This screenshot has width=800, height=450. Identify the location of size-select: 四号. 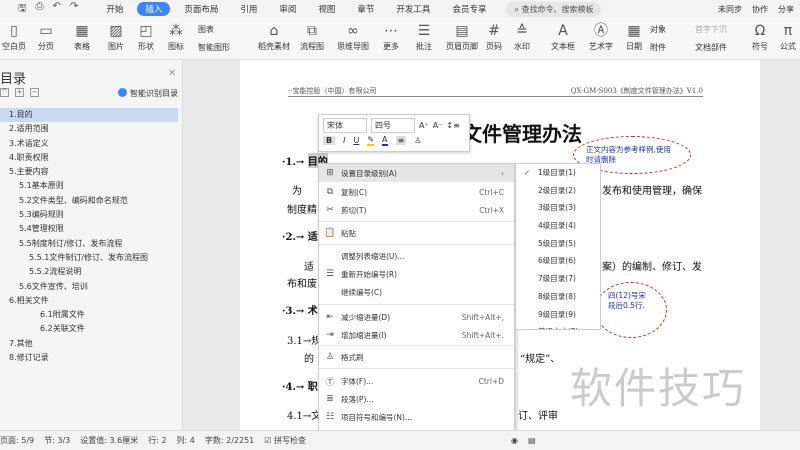
(393, 125).